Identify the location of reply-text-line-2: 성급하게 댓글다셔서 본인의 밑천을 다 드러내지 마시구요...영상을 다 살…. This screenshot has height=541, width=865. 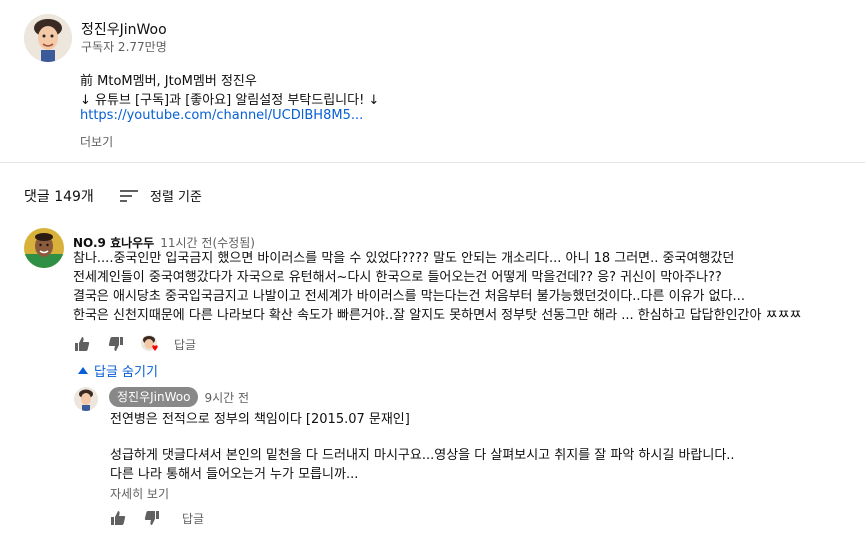
(422, 455).